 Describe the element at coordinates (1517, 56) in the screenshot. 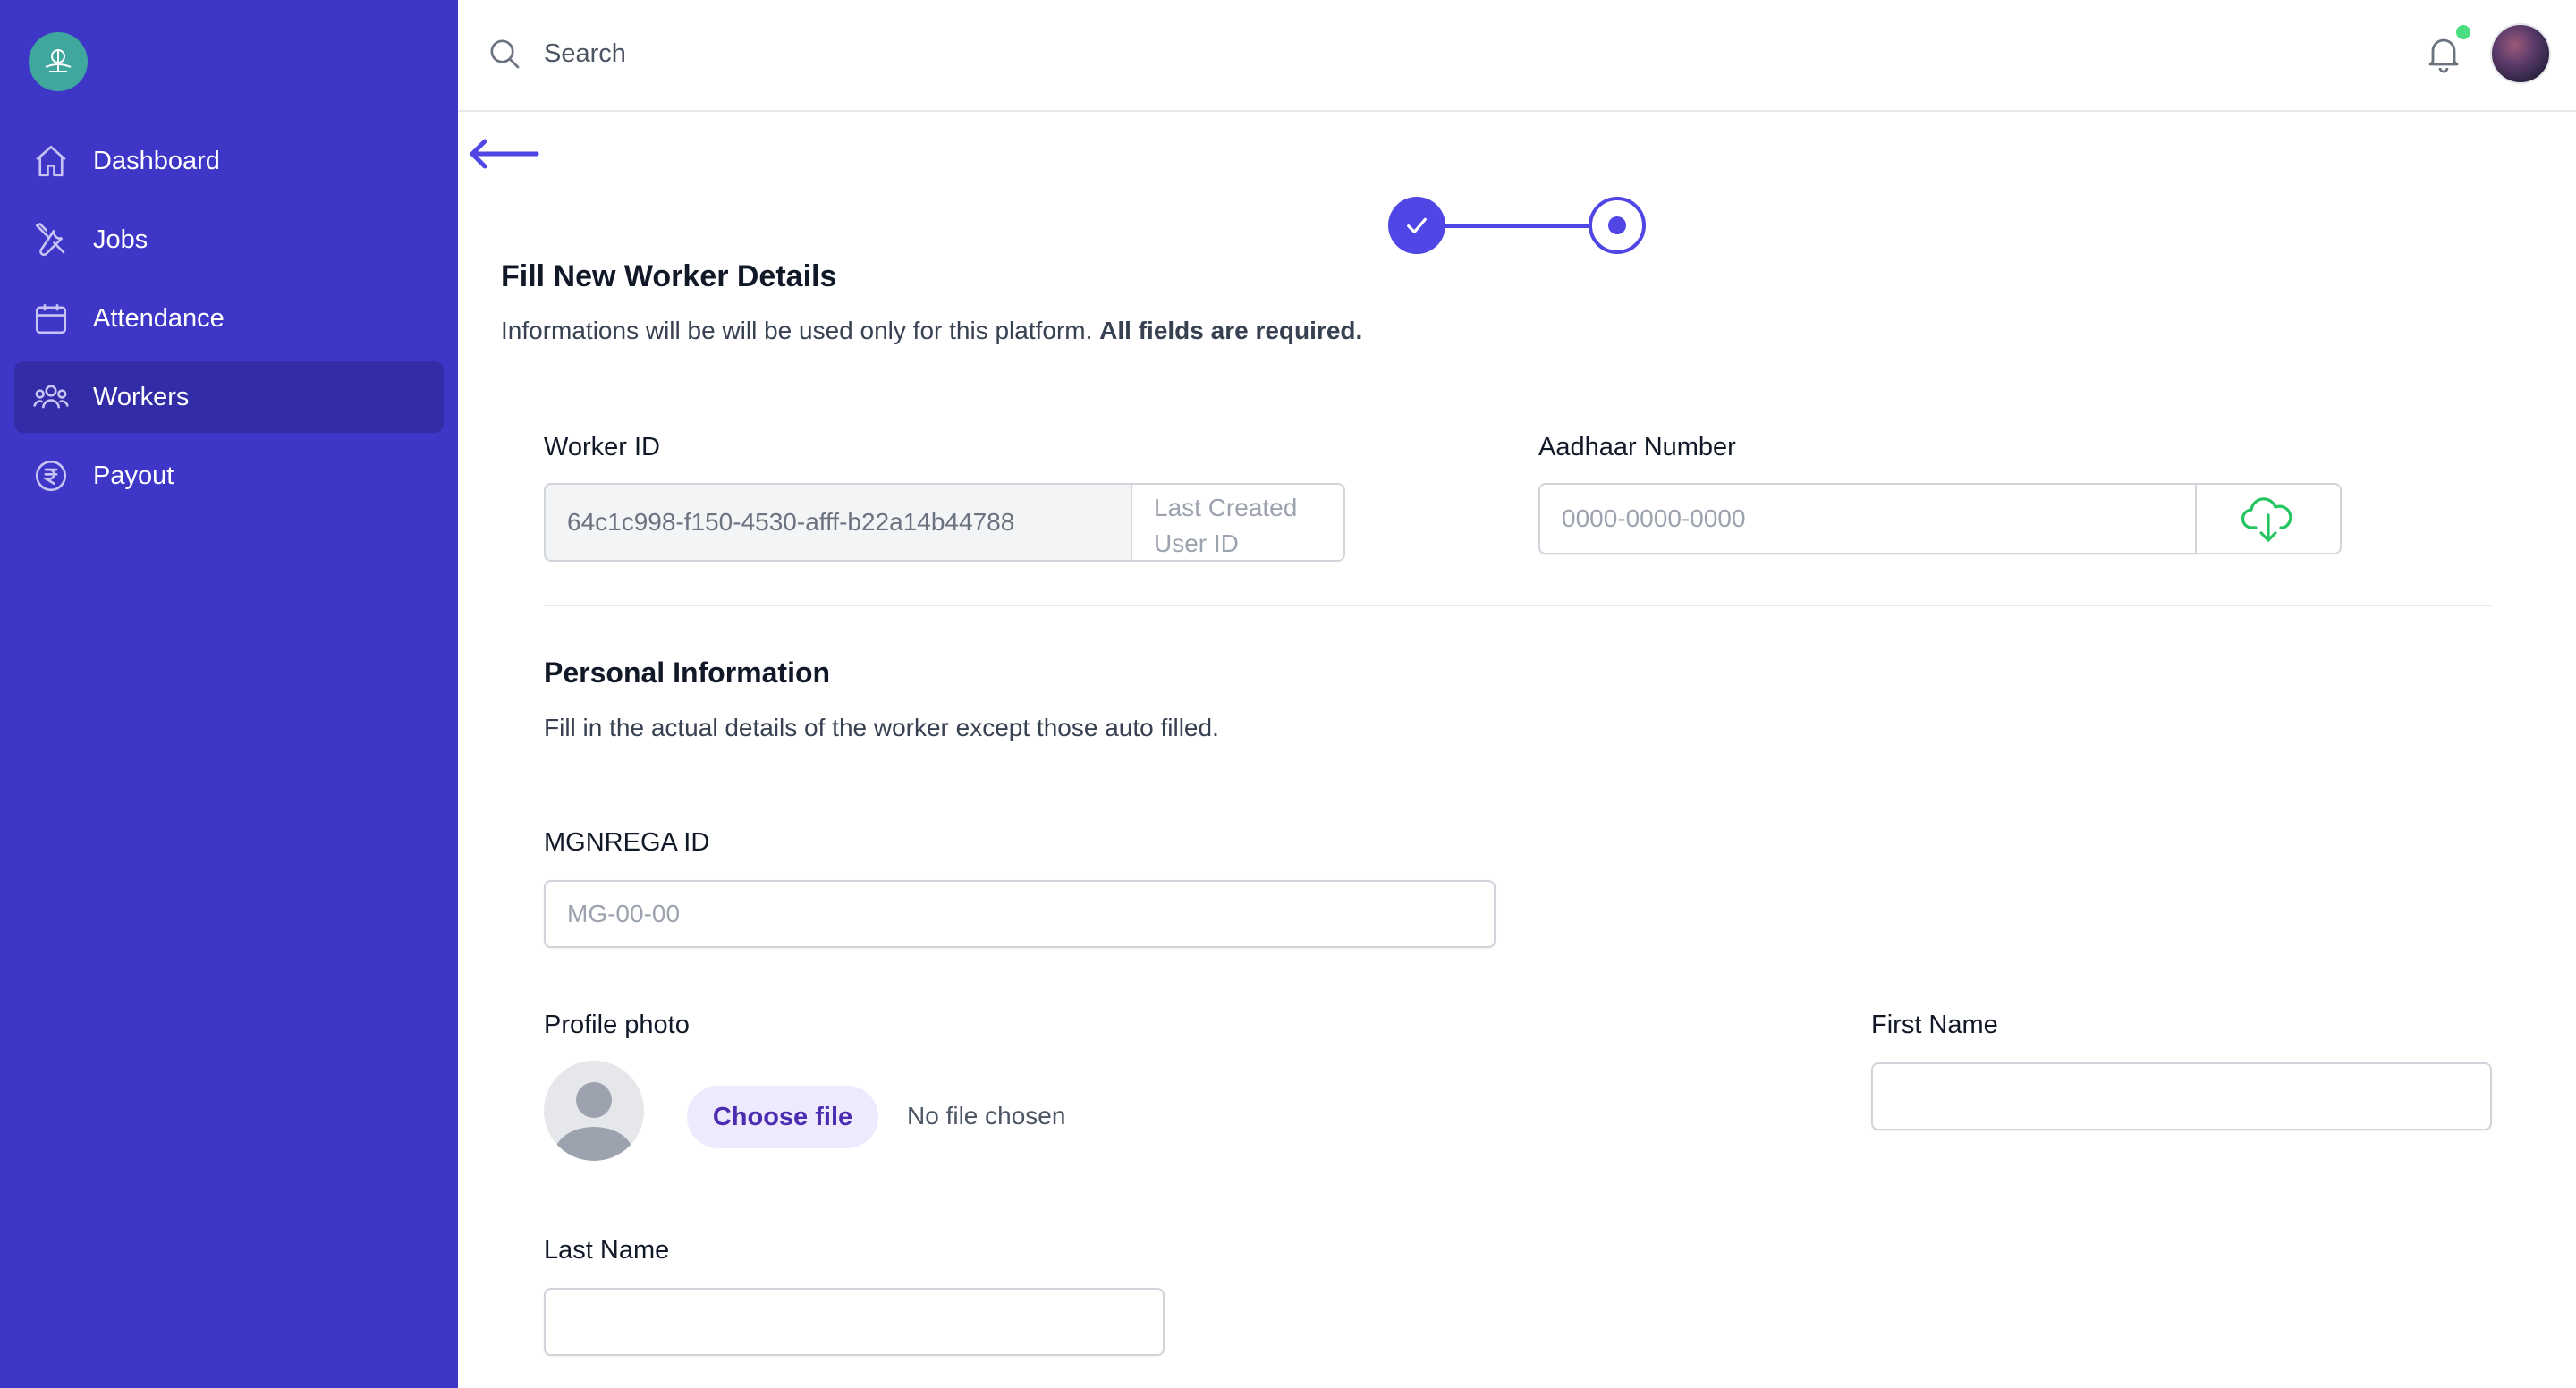

I see `top-bar` at that location.